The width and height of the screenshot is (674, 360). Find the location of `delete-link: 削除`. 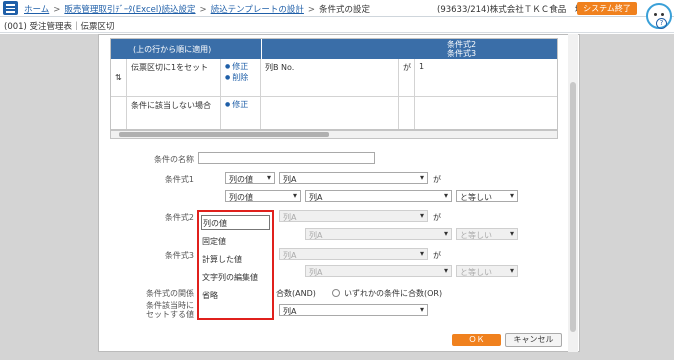

delete-link: 削除 is located at coordinates (240, 77).